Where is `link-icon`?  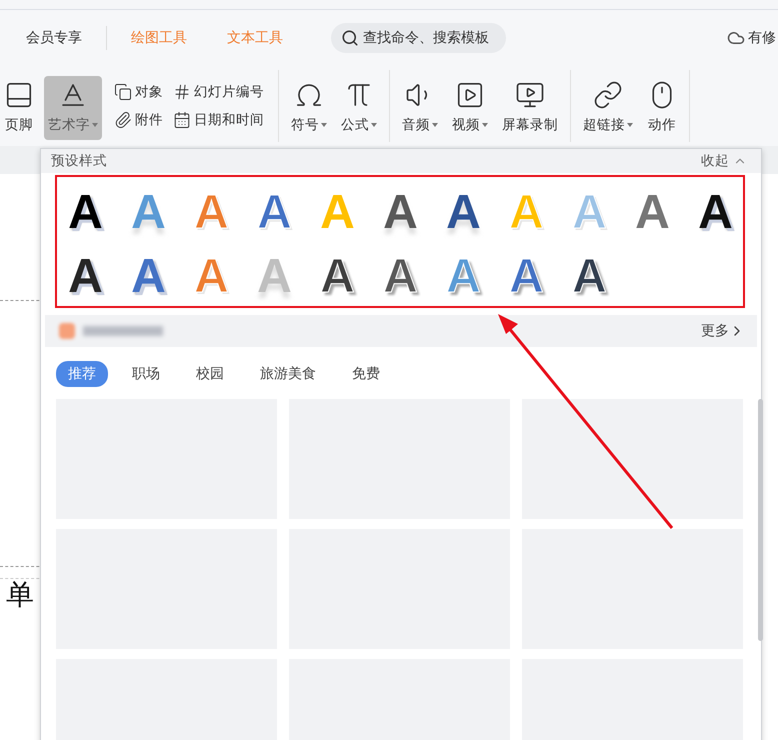 link-icon is located at coordinates (608, 95).